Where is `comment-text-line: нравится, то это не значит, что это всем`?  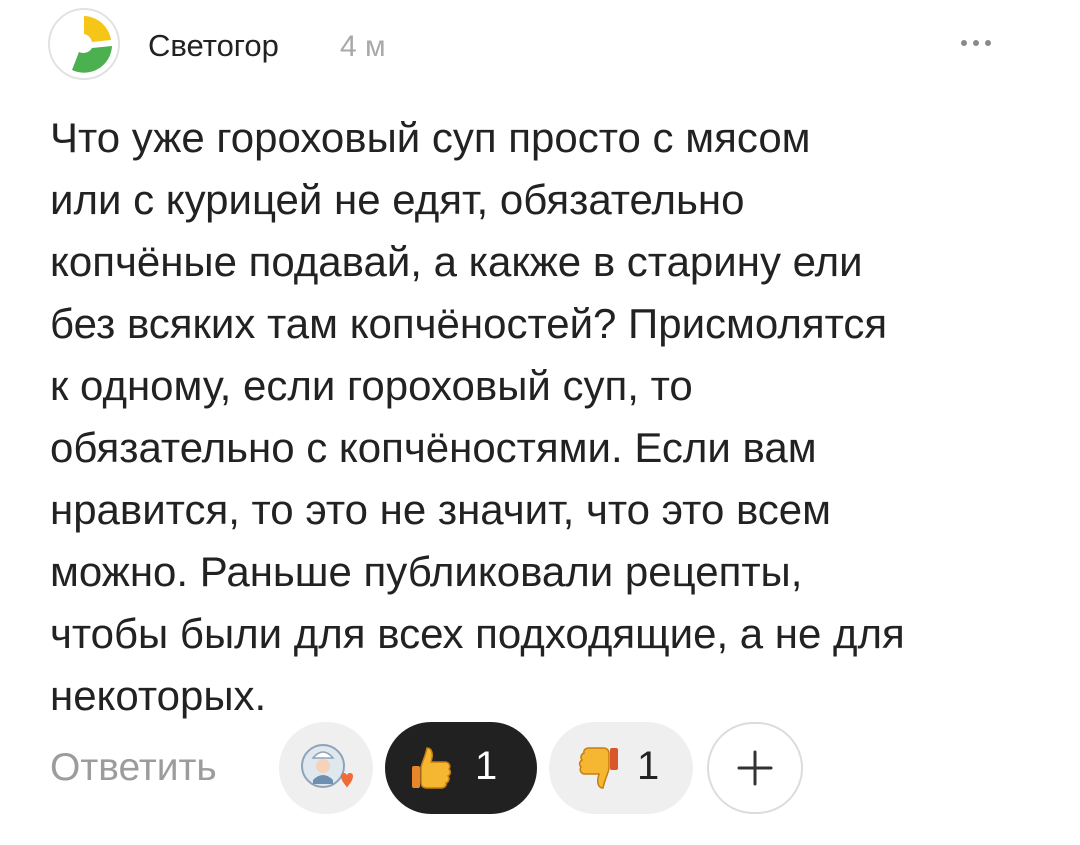
comment-text-line: нравится, то это не значит, что это всем is located at coordinates (441, 509).